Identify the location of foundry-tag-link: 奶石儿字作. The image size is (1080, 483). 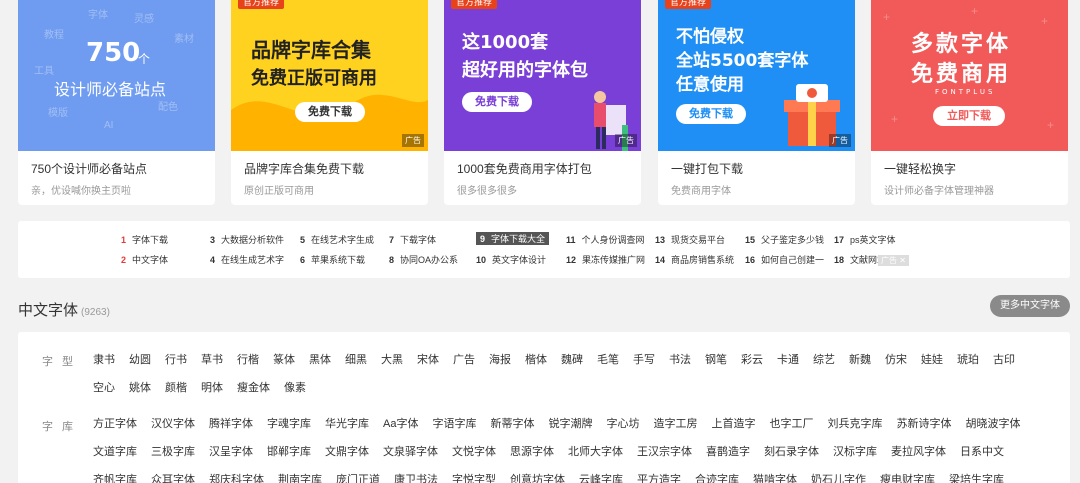
(838, 474).